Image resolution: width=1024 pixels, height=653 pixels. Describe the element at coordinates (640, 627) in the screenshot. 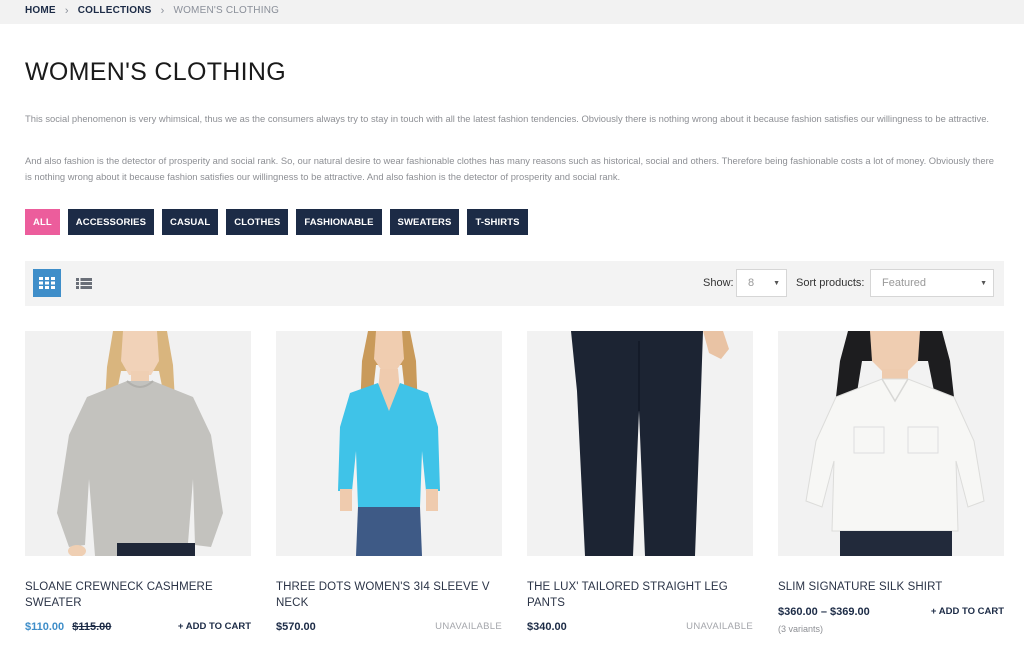

I see `product-price-row: $340.00 UNAVAILABLE` at that location.